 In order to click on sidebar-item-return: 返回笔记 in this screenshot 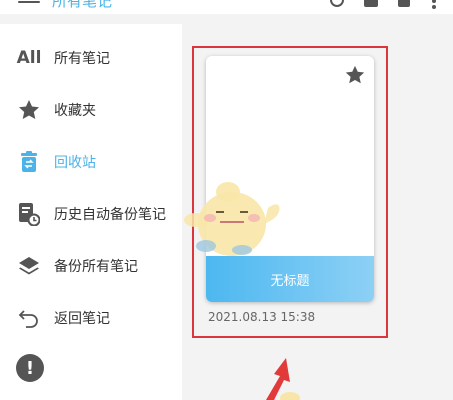, I will do `click(91, 318)`.